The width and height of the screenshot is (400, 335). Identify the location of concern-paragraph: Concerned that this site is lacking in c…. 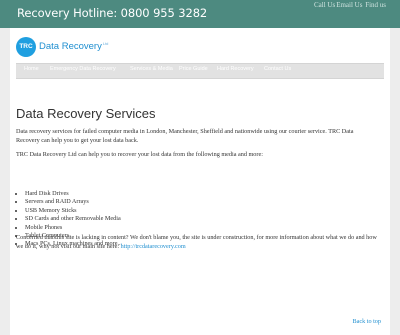
(200, 242).